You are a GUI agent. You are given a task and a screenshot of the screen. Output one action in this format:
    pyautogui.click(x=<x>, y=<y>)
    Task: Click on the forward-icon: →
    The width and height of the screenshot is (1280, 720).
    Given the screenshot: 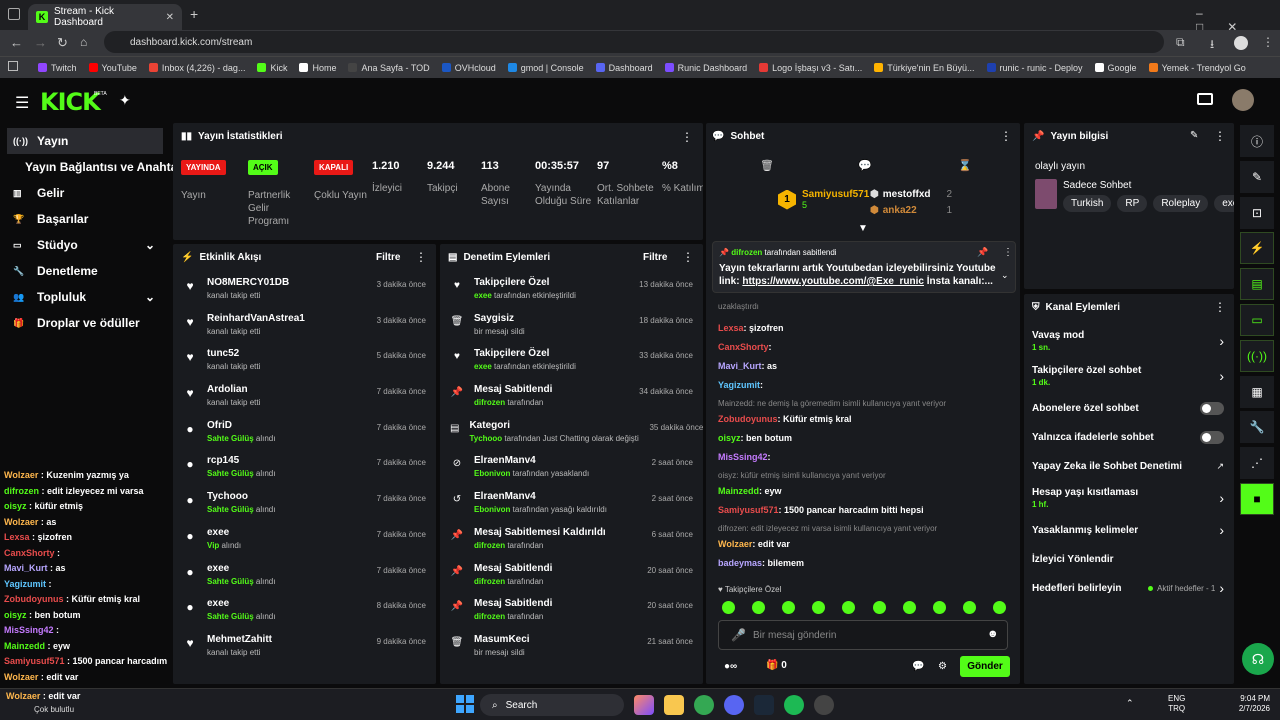 What is the action you would take?
    pyautogui.click(x=40, y=42)
    